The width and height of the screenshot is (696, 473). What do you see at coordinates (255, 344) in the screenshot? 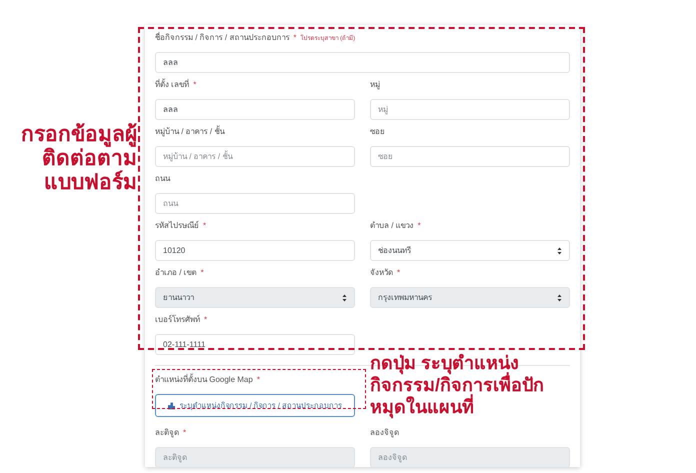
I see `input-field: 02-111-1111` at bounding box center [255, 344].